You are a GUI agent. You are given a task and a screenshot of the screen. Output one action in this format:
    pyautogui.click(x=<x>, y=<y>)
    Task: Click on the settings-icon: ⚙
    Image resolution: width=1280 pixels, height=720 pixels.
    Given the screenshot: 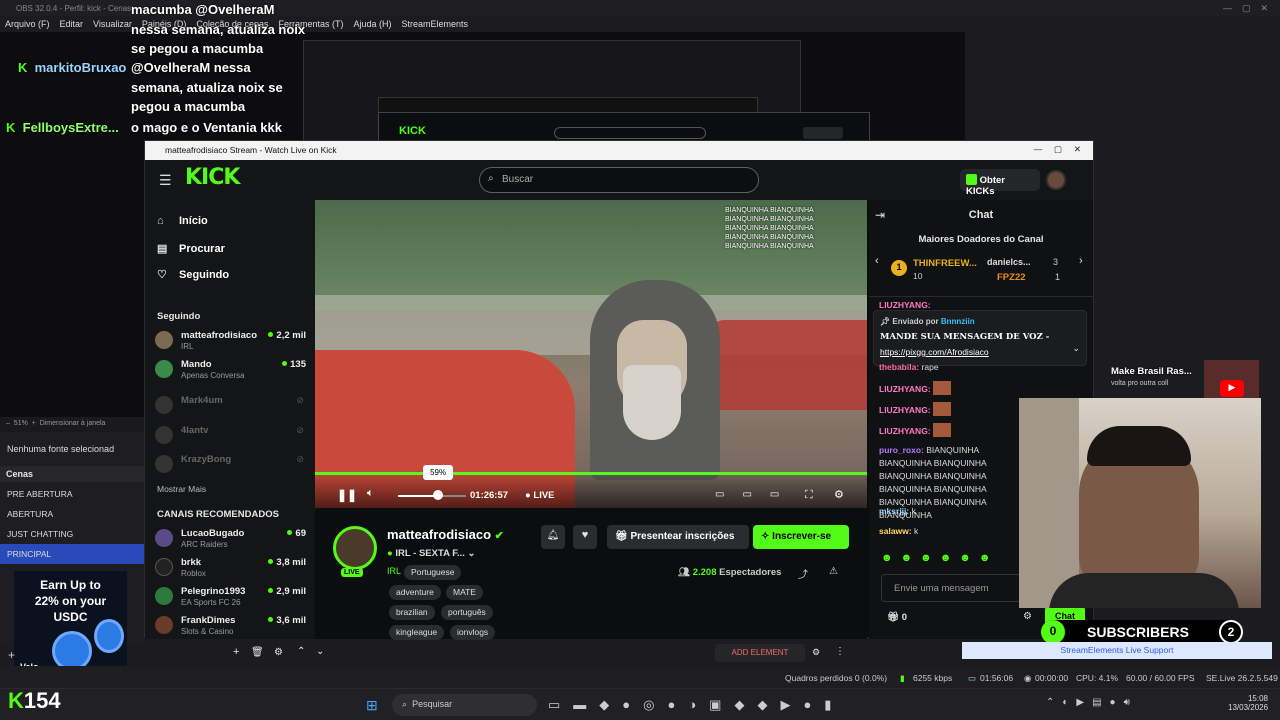 What is the action you would take?
    pyautogui.click(x=816, y=652)
    